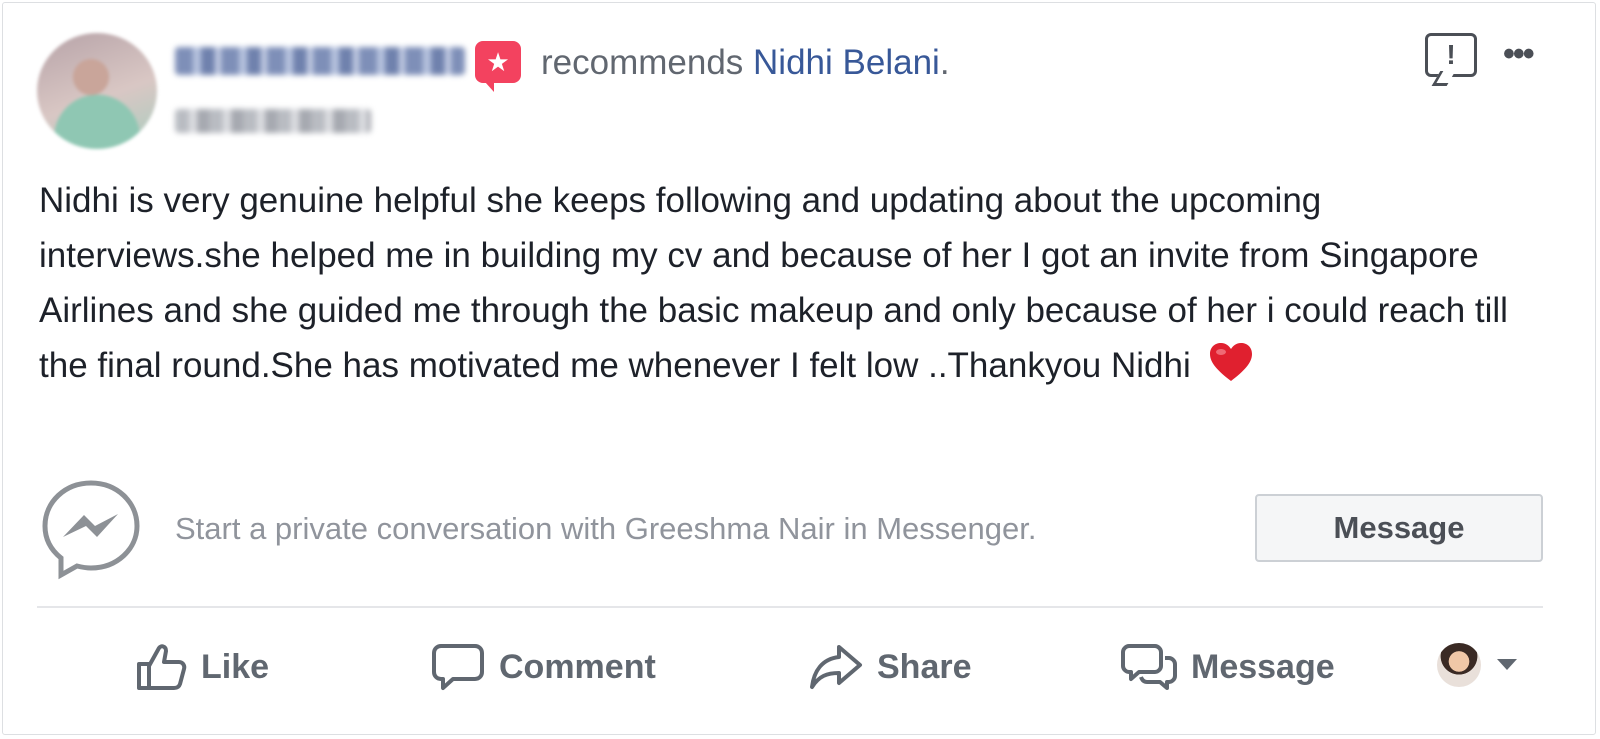  What do you see at coordinates (1399, 528) in the screenshot?
I see `message-button: Message` at bounding box center [1399, 528].